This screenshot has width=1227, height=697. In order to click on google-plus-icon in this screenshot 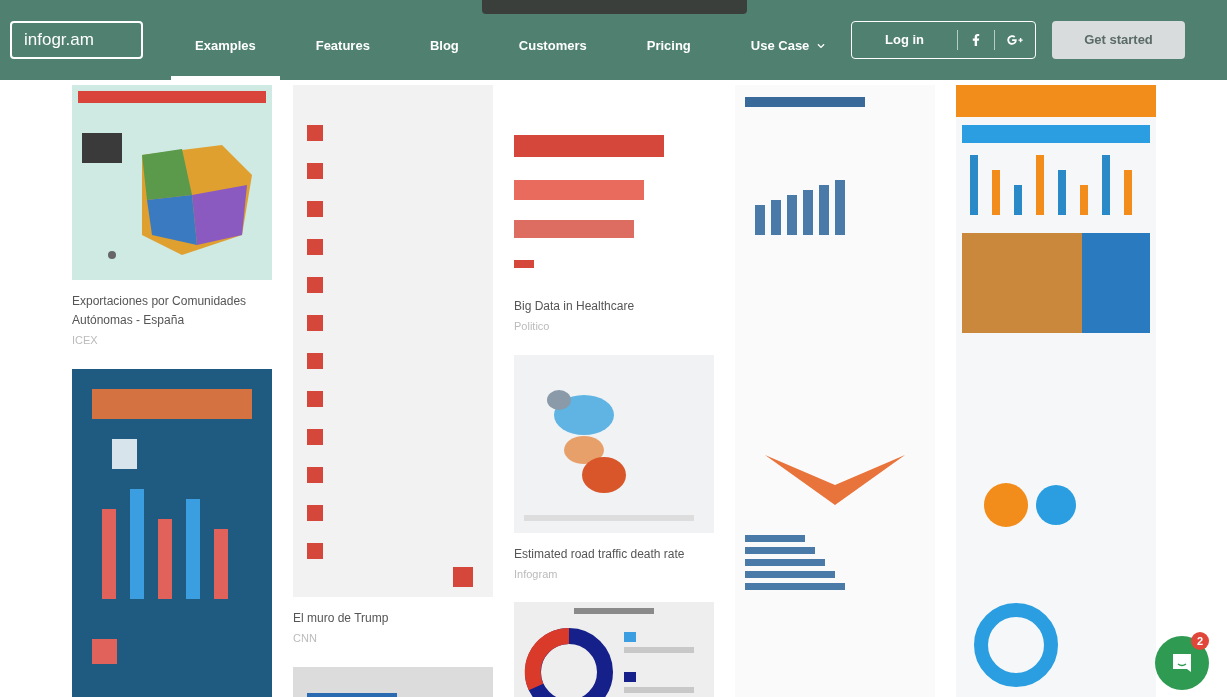, I will do `click(1015, 40)`.